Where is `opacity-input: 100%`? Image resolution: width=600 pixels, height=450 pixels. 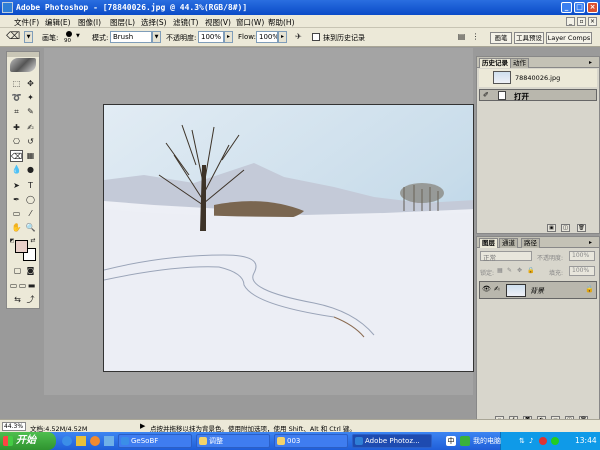
opacity-input: 100% is located at coordinates (211, 37).